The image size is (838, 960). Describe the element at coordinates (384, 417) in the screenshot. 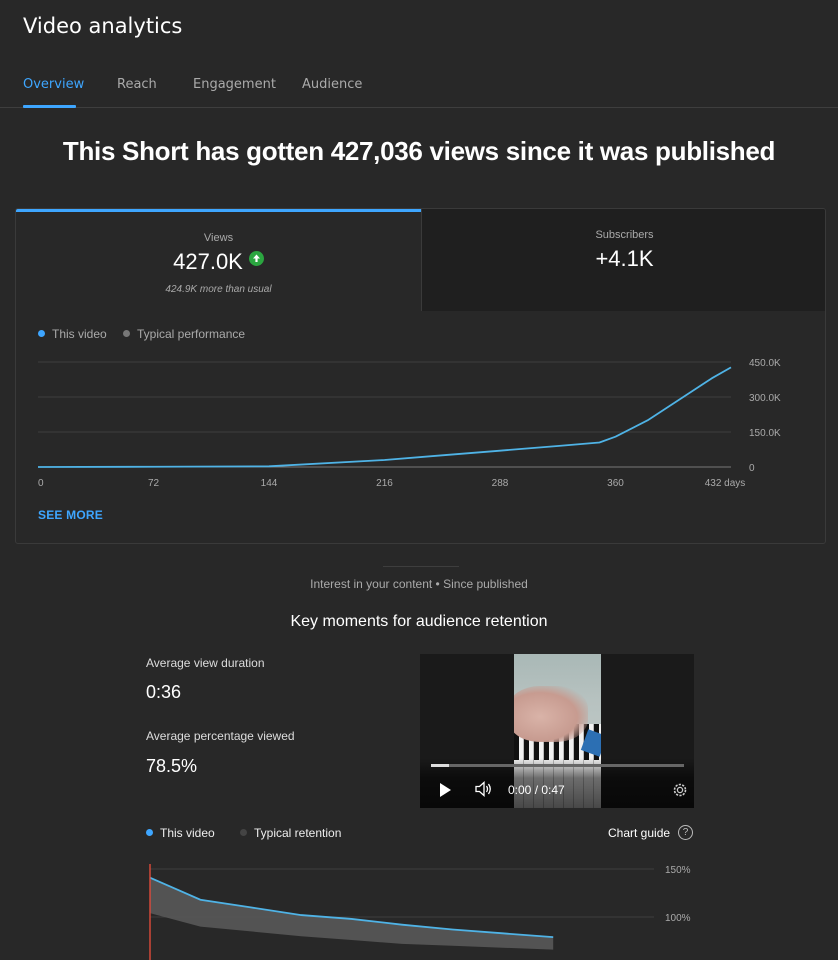

I see `series-line-this-video` at that location.